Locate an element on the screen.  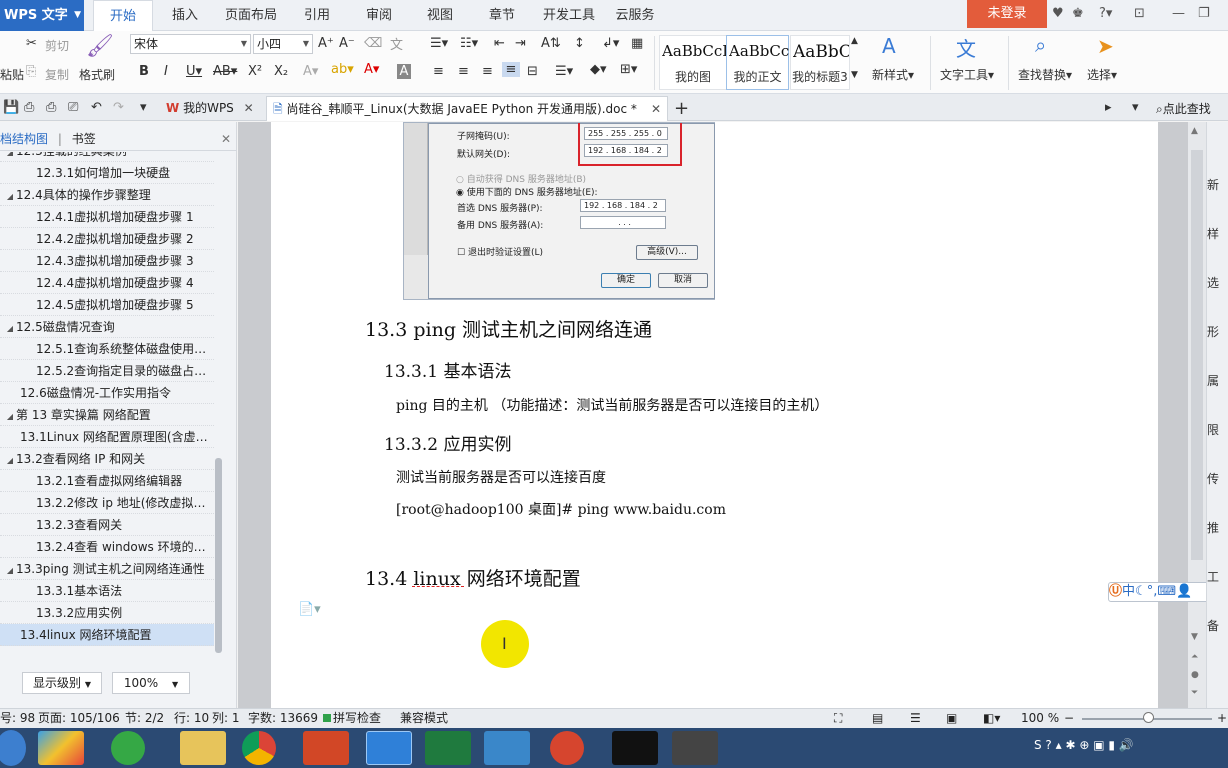
taskbar-excel-icon is located at coordinates (448, 748).